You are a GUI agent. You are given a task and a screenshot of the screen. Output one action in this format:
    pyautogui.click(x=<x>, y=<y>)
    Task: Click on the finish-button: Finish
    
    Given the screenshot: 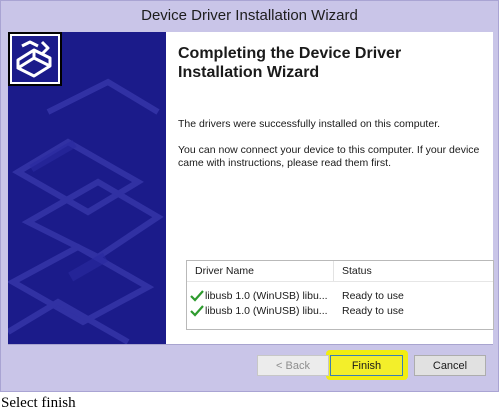 What is the action you would take?
    pyautogui.click(x=366, y=365)
    